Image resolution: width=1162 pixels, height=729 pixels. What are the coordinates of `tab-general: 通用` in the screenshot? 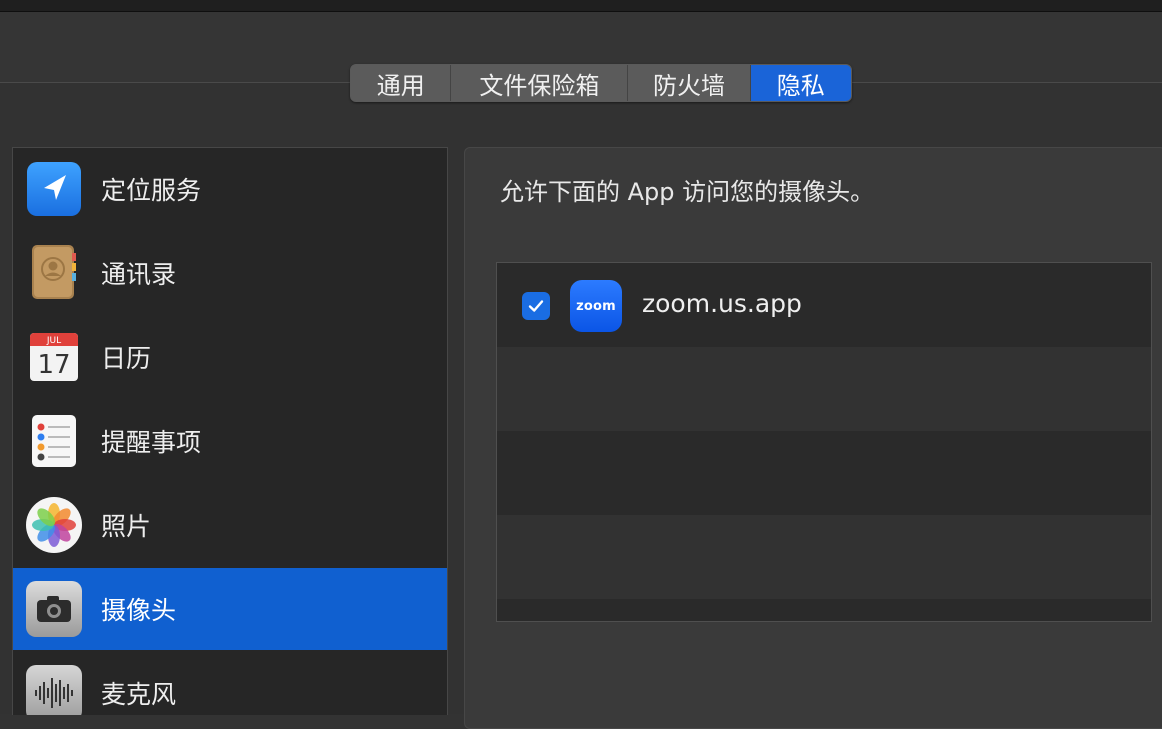 It's located at (401, 83).